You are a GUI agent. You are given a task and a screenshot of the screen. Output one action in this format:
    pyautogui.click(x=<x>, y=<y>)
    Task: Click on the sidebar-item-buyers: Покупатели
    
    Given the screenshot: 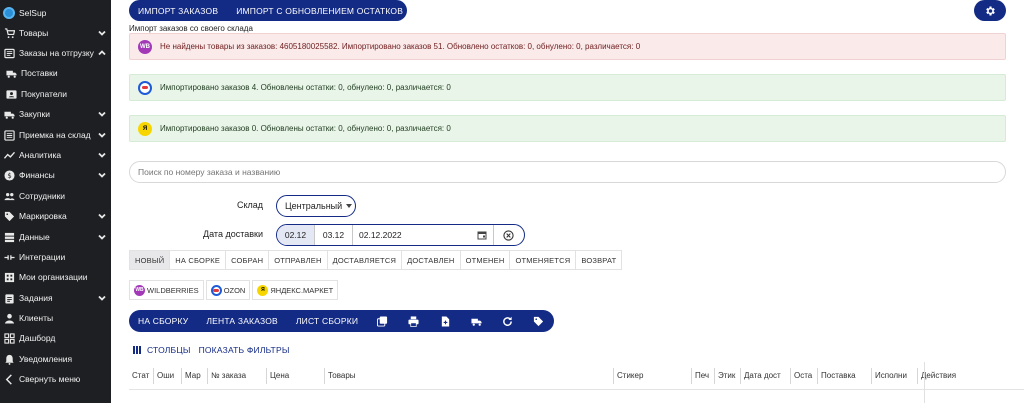 What is the action you would take?
    pyautogui.click(x=55, y=94)
    